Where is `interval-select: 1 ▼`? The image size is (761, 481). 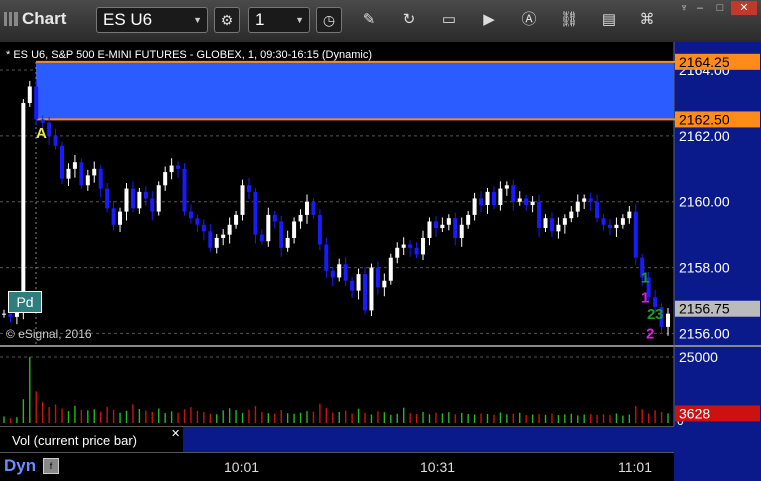 interval-select: 1 ▼ is located at coordinates (279, 20).